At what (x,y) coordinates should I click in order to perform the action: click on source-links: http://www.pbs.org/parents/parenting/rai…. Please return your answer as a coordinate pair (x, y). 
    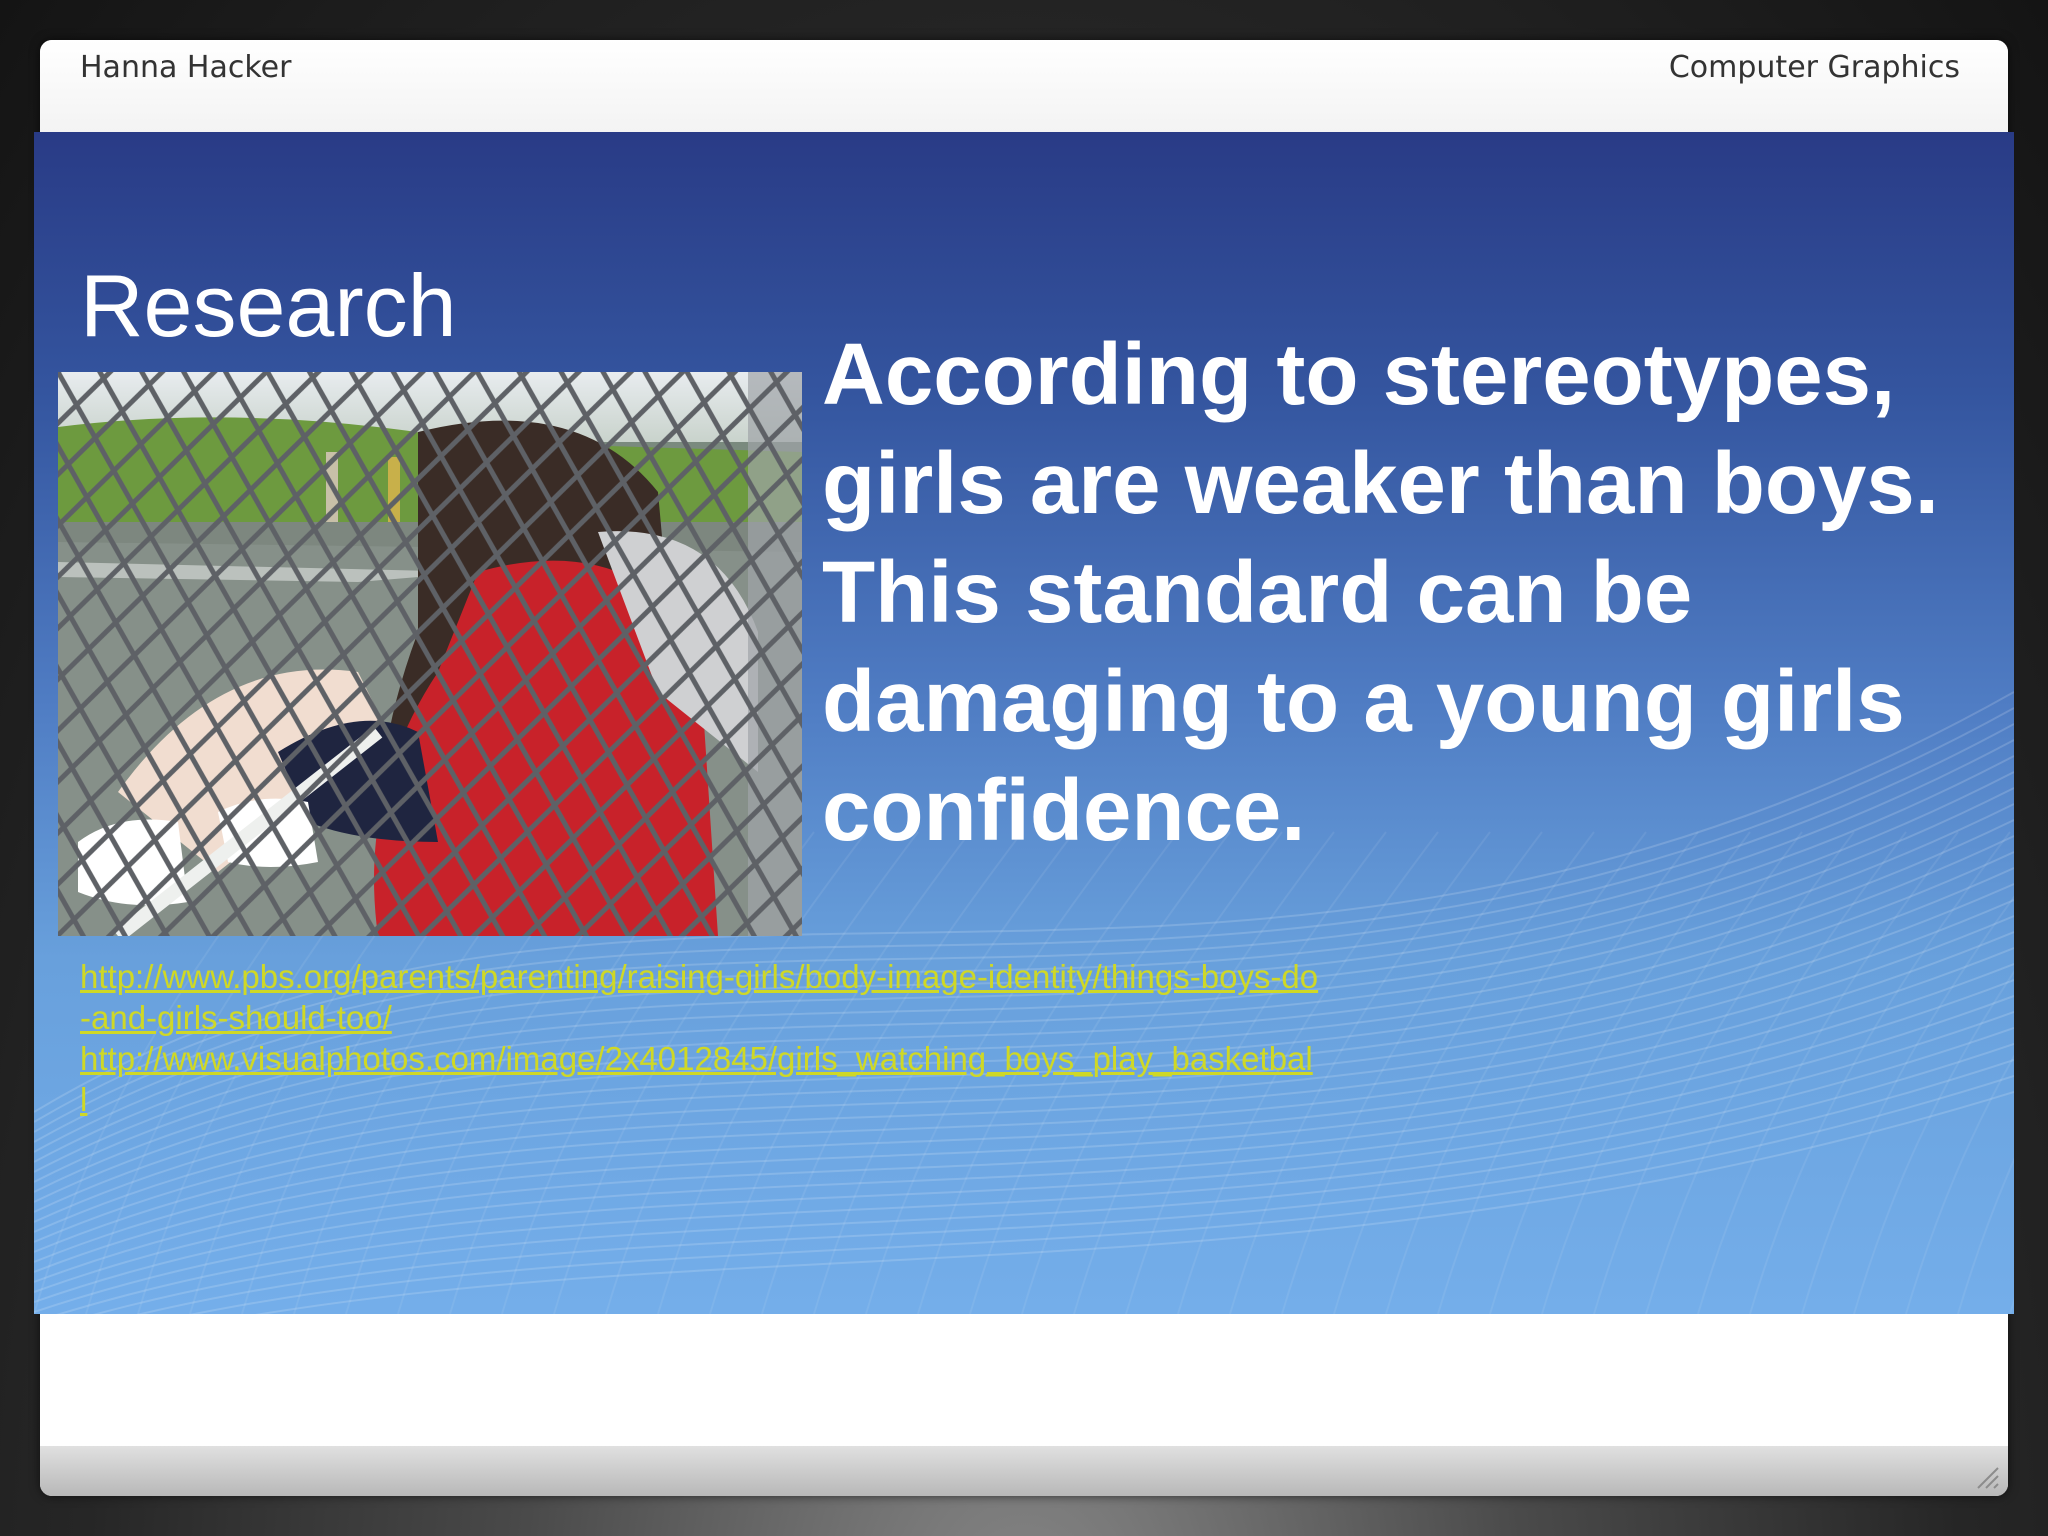
    Looking at the image, I should click on (700, 1038).